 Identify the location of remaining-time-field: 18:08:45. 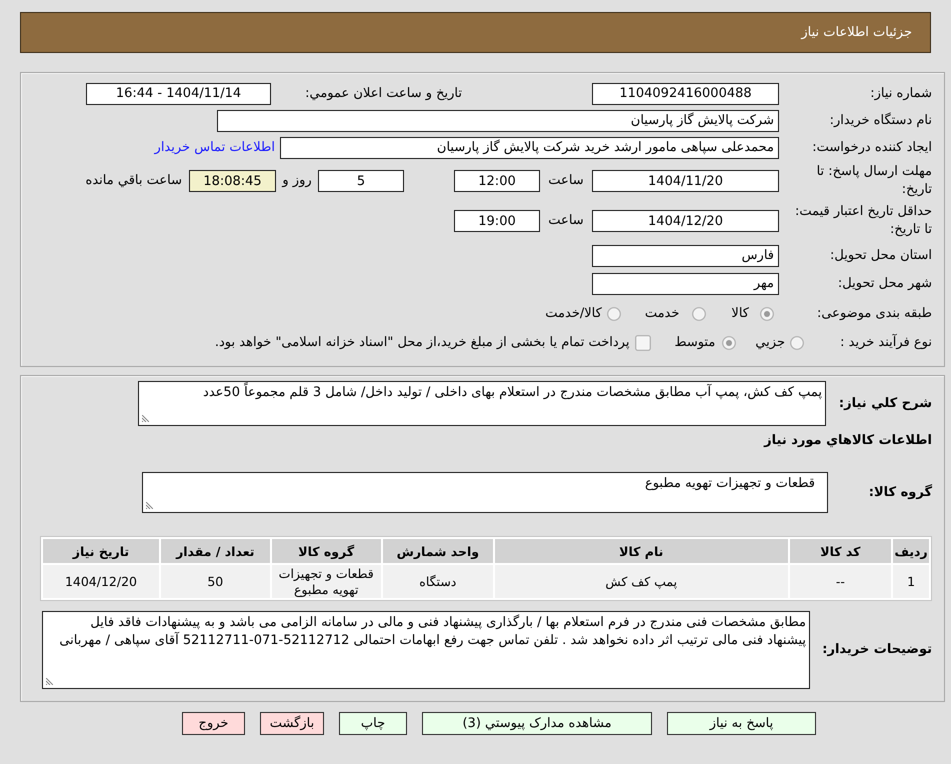
(232, 181).